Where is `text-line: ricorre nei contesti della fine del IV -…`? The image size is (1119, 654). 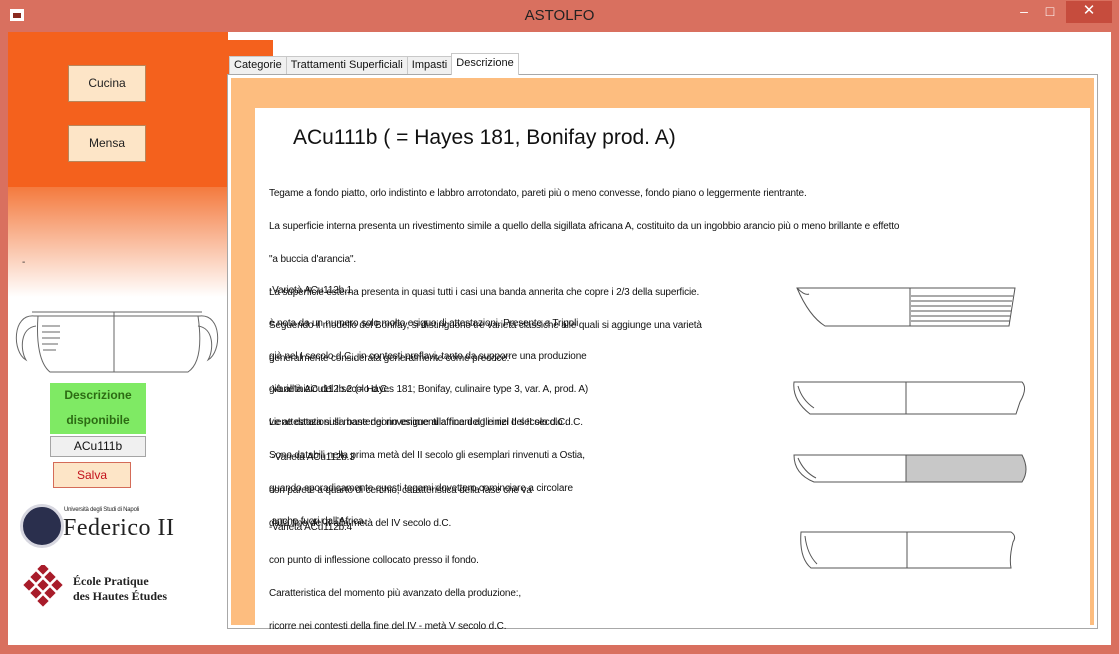 text-line: ricorre nei contesti della fine del IV -… is located at coordinates (388, 626).